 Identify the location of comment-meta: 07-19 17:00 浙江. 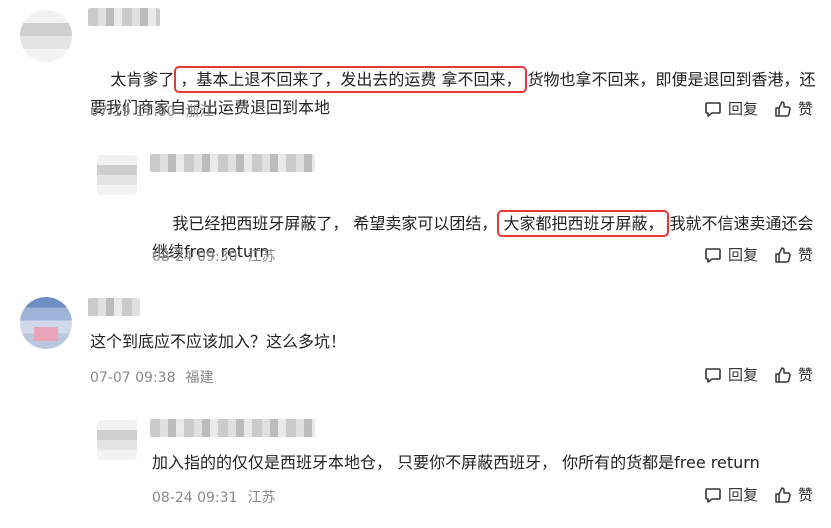
(151, 111).